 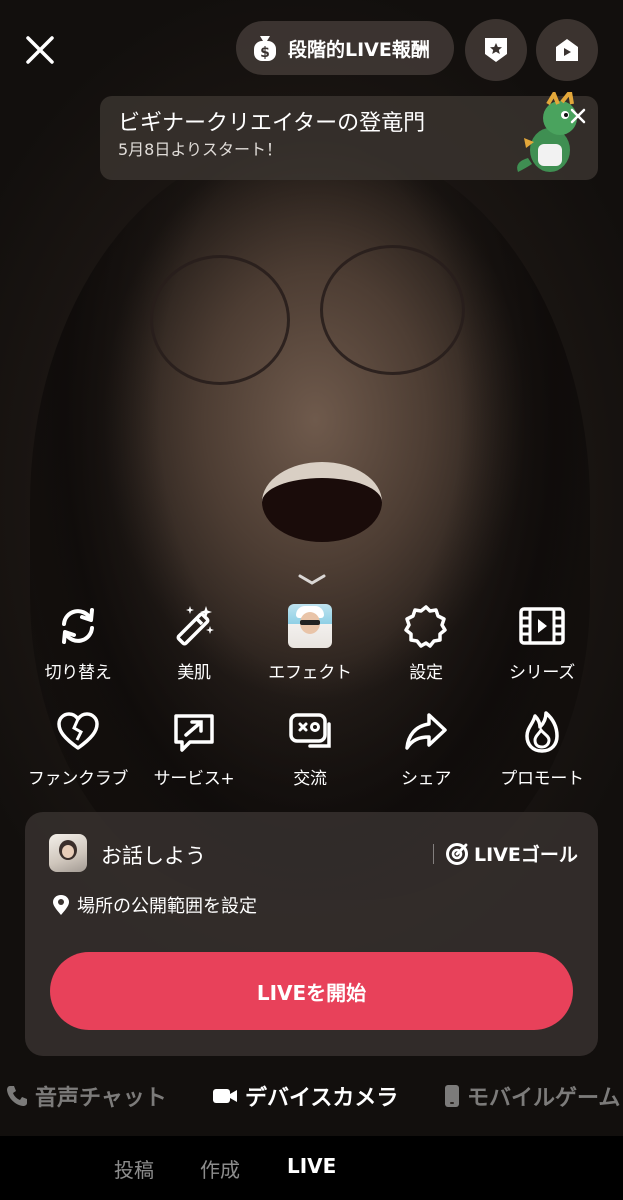 I want to click on tool-label: 美肌, so click(x=194, y=673).